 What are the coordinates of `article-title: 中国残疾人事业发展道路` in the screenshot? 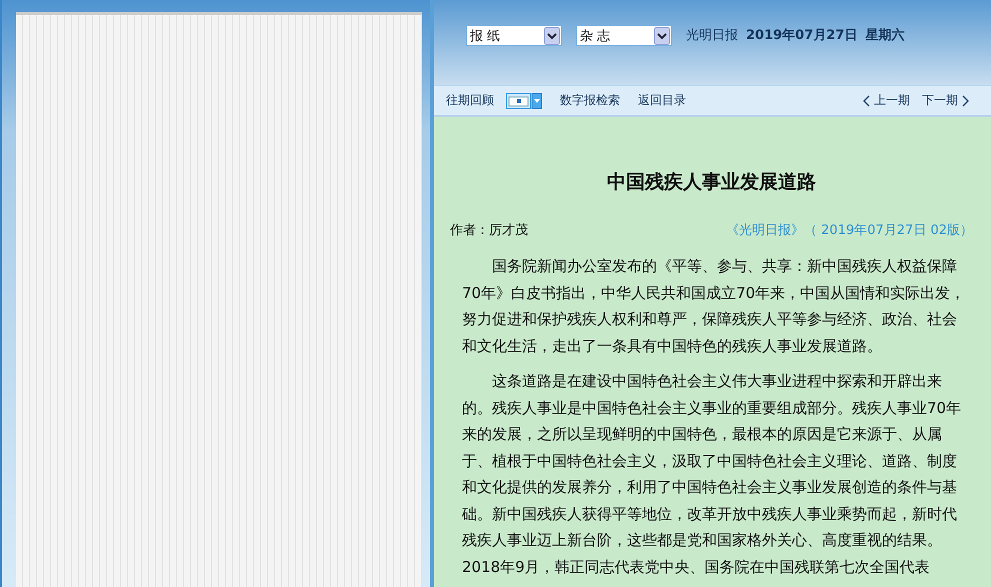 It's located at (711, 182).